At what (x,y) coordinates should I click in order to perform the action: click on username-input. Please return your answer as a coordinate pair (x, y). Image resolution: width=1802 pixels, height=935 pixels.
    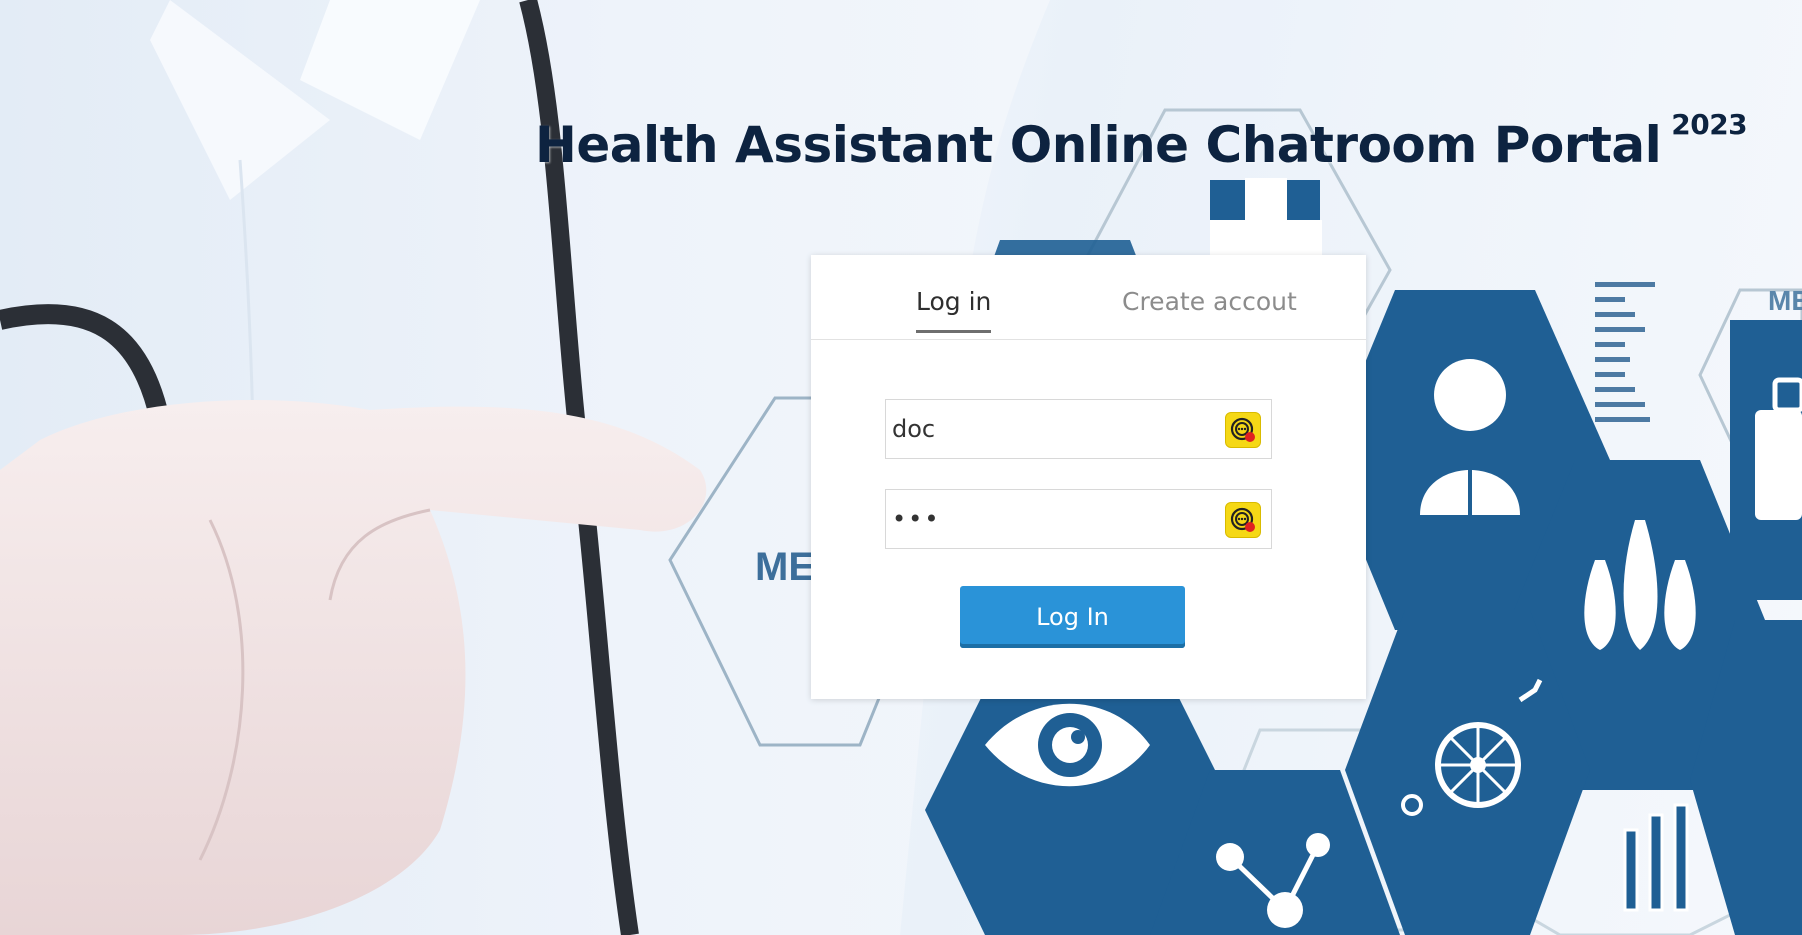
    Looking at the image, I should click on (1052, 429).